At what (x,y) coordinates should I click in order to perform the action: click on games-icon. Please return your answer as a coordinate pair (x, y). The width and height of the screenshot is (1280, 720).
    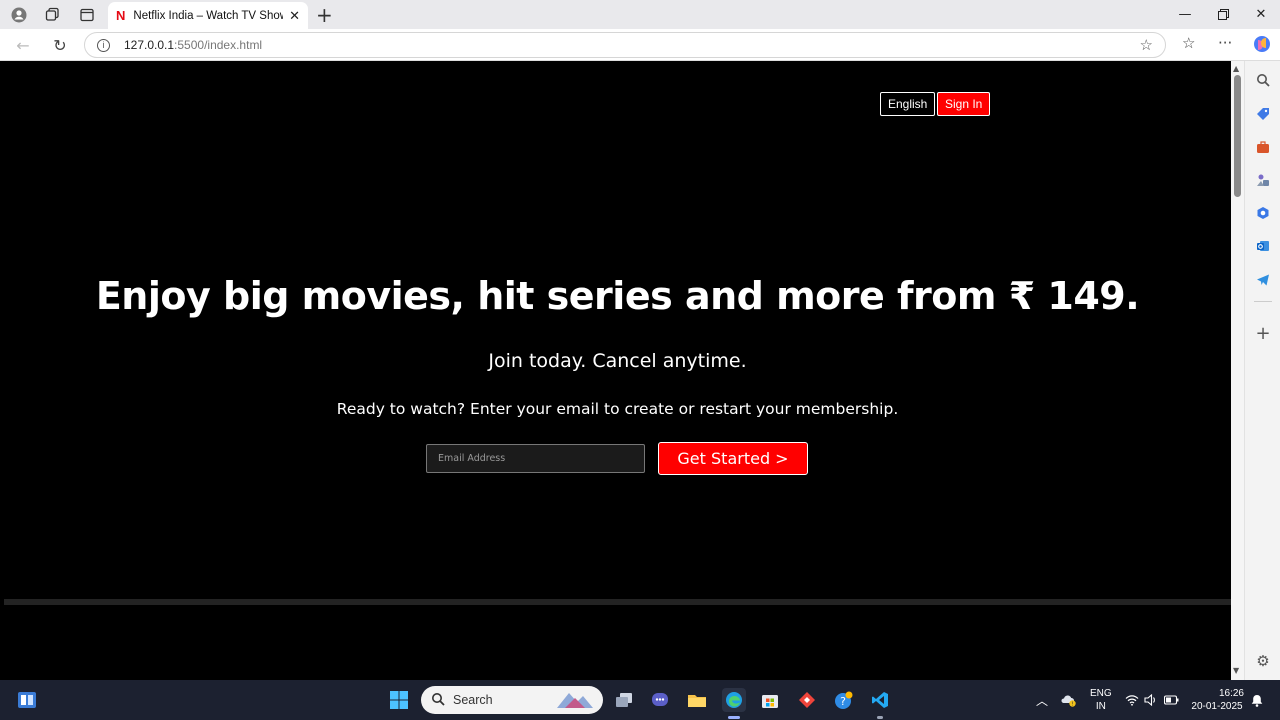
    Looking at the image, I should click on (1263, 180).